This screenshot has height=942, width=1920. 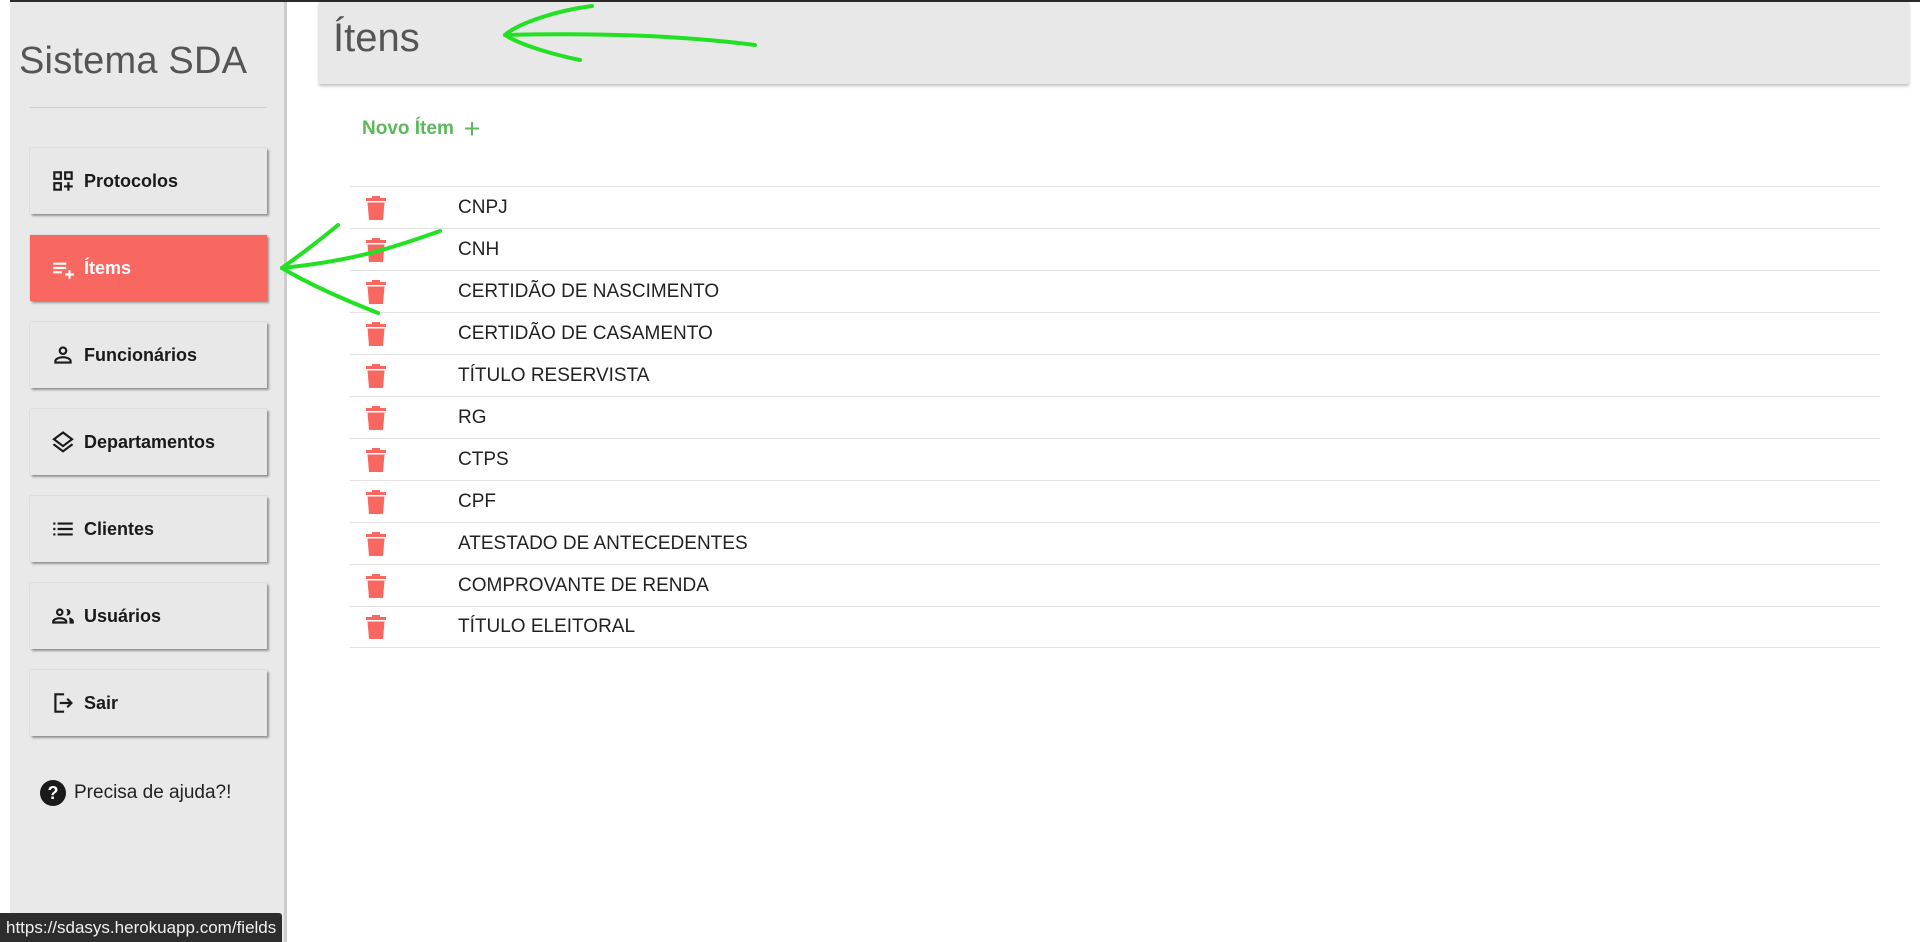 What do you see at coordinates (408, 128) in the screenshot?
I see `new-item-label: Novo Ítem` at bounding box center [408, 128].